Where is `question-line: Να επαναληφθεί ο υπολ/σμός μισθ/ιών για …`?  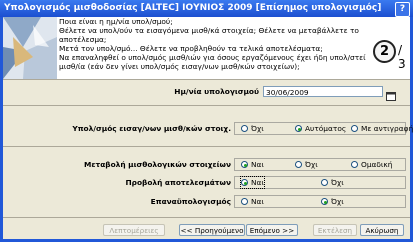 question-line: Να επαναληφθεί ο υπολ/σμός μισθ/ιών για … is located at coordinates (212, 62).